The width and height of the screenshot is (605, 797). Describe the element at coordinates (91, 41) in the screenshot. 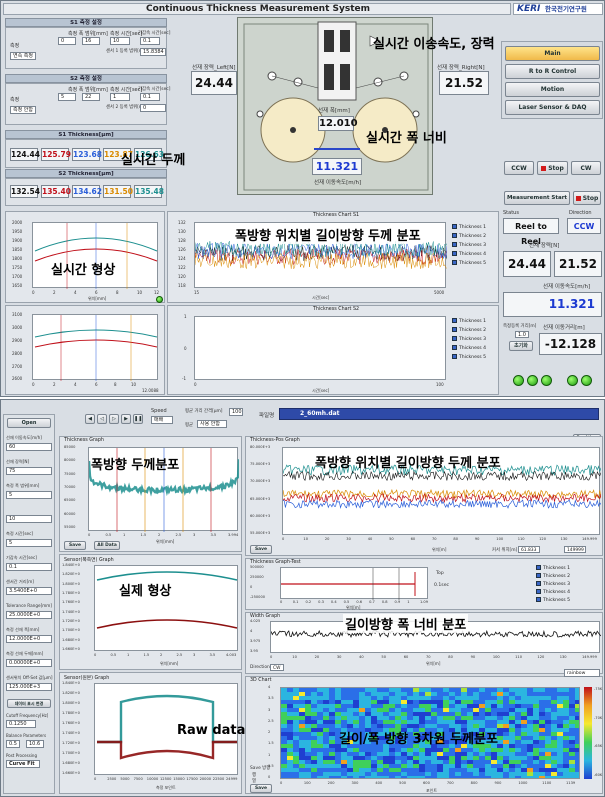

I see `s1-width-to: 16` at that location.